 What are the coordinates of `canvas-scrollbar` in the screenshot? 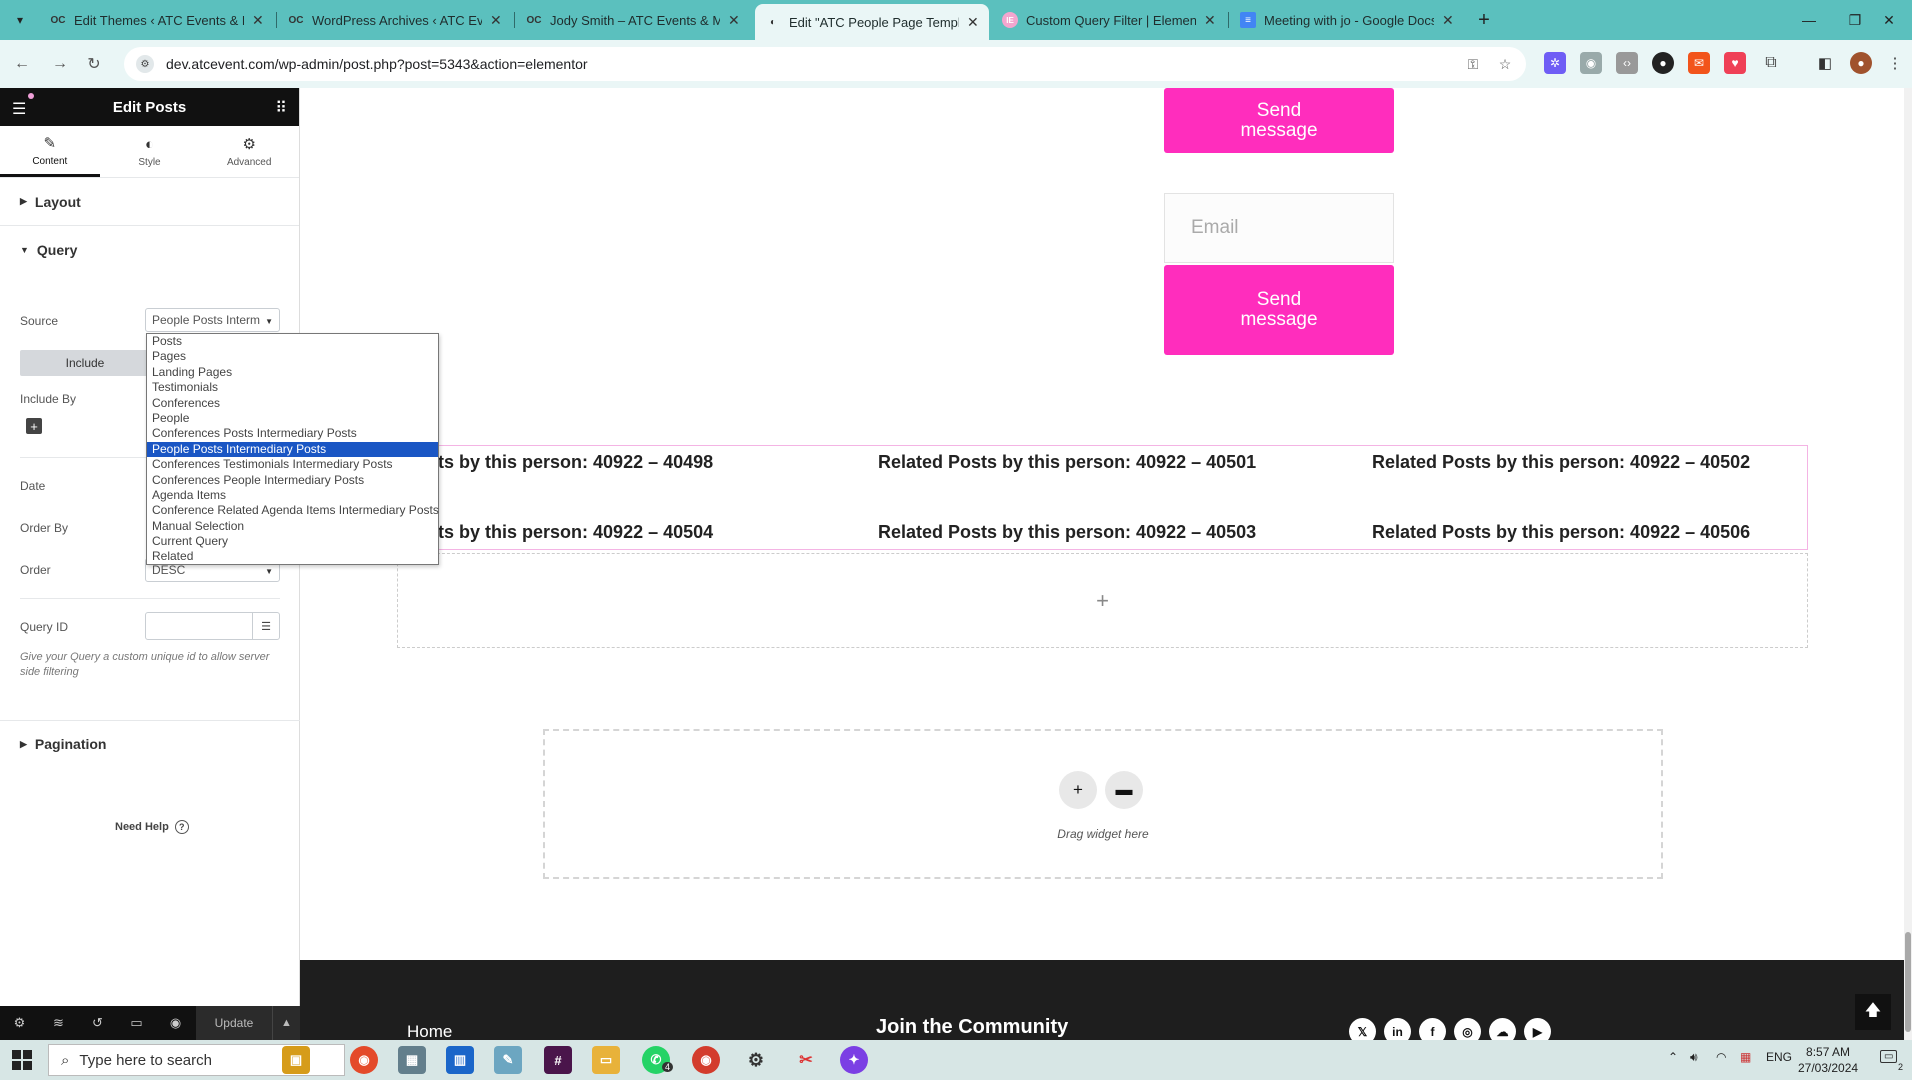 It's located at (1908, 564).